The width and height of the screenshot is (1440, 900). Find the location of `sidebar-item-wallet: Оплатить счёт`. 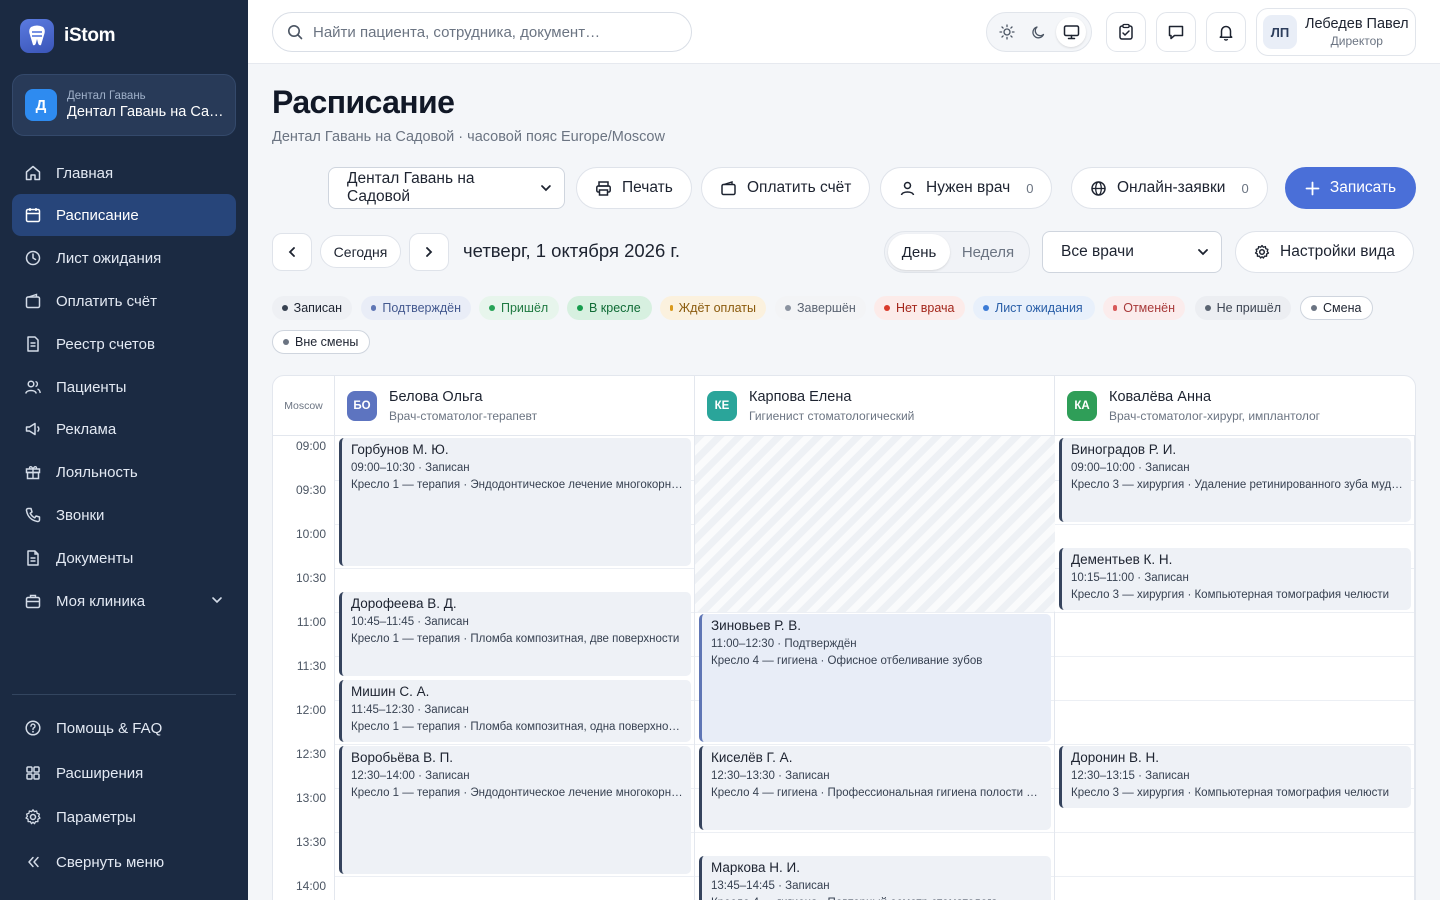

sidebar-item-wallet: Оплатить счёт is located at coordinates (124, 301).